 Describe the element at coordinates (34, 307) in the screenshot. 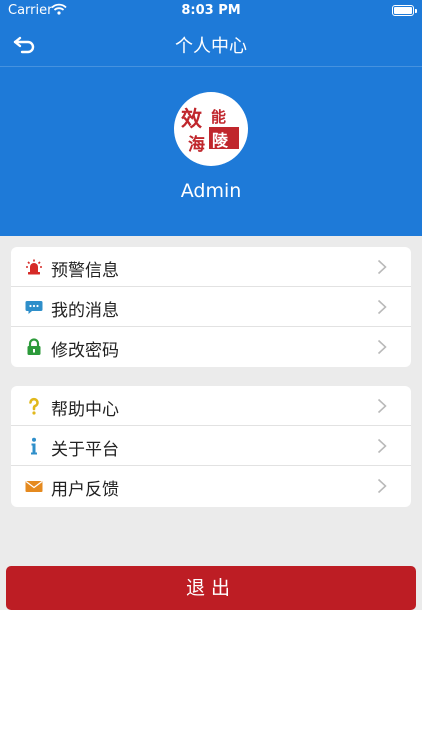

I see `message-icon` at that location.